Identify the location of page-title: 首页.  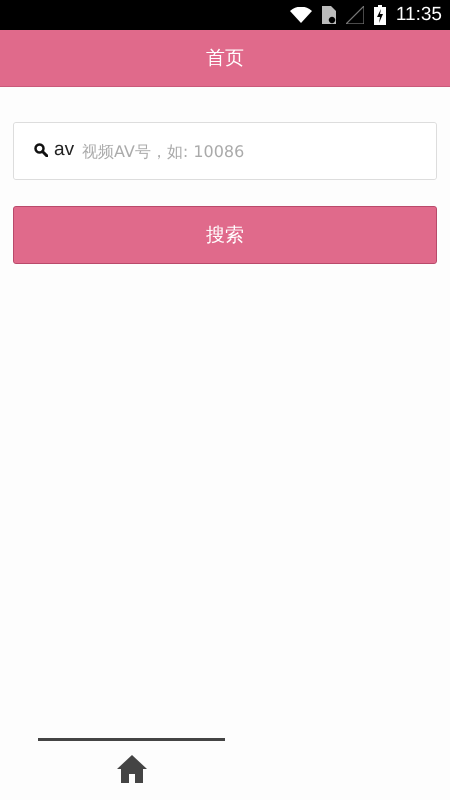
(225, 58).